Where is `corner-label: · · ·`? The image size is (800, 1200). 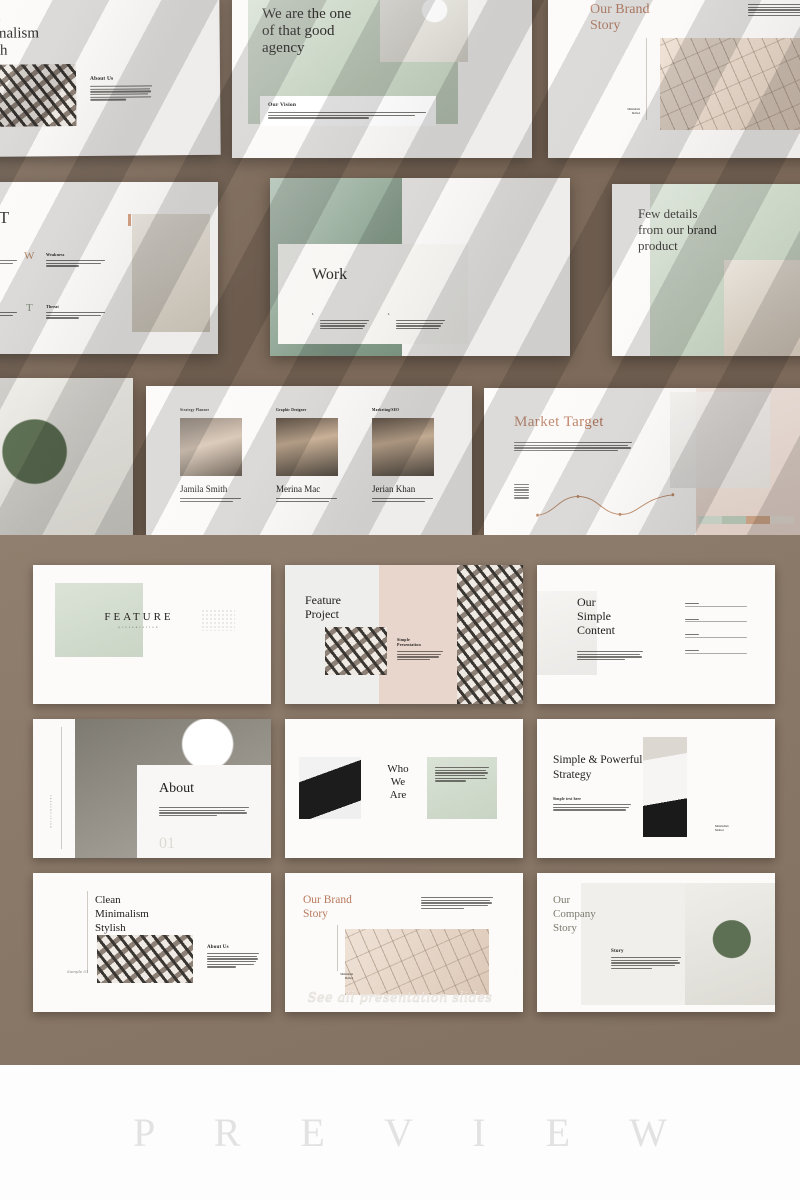
corner-label: · · · is located at coordinates (263, 736).